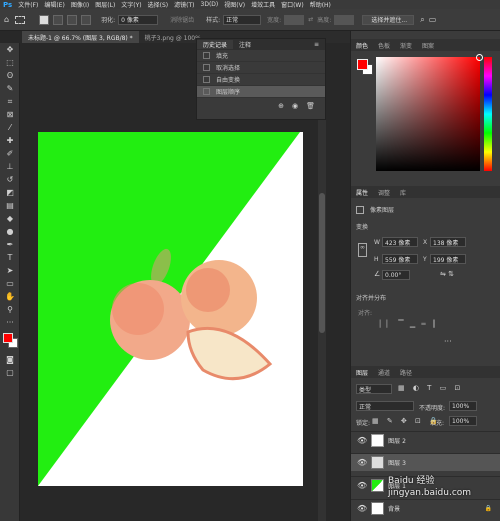  Describe the element at coordinates (430, 388) in the screenshot. I see `filter-icons: ▦ ◐ T ▭ ⊡` at that location.